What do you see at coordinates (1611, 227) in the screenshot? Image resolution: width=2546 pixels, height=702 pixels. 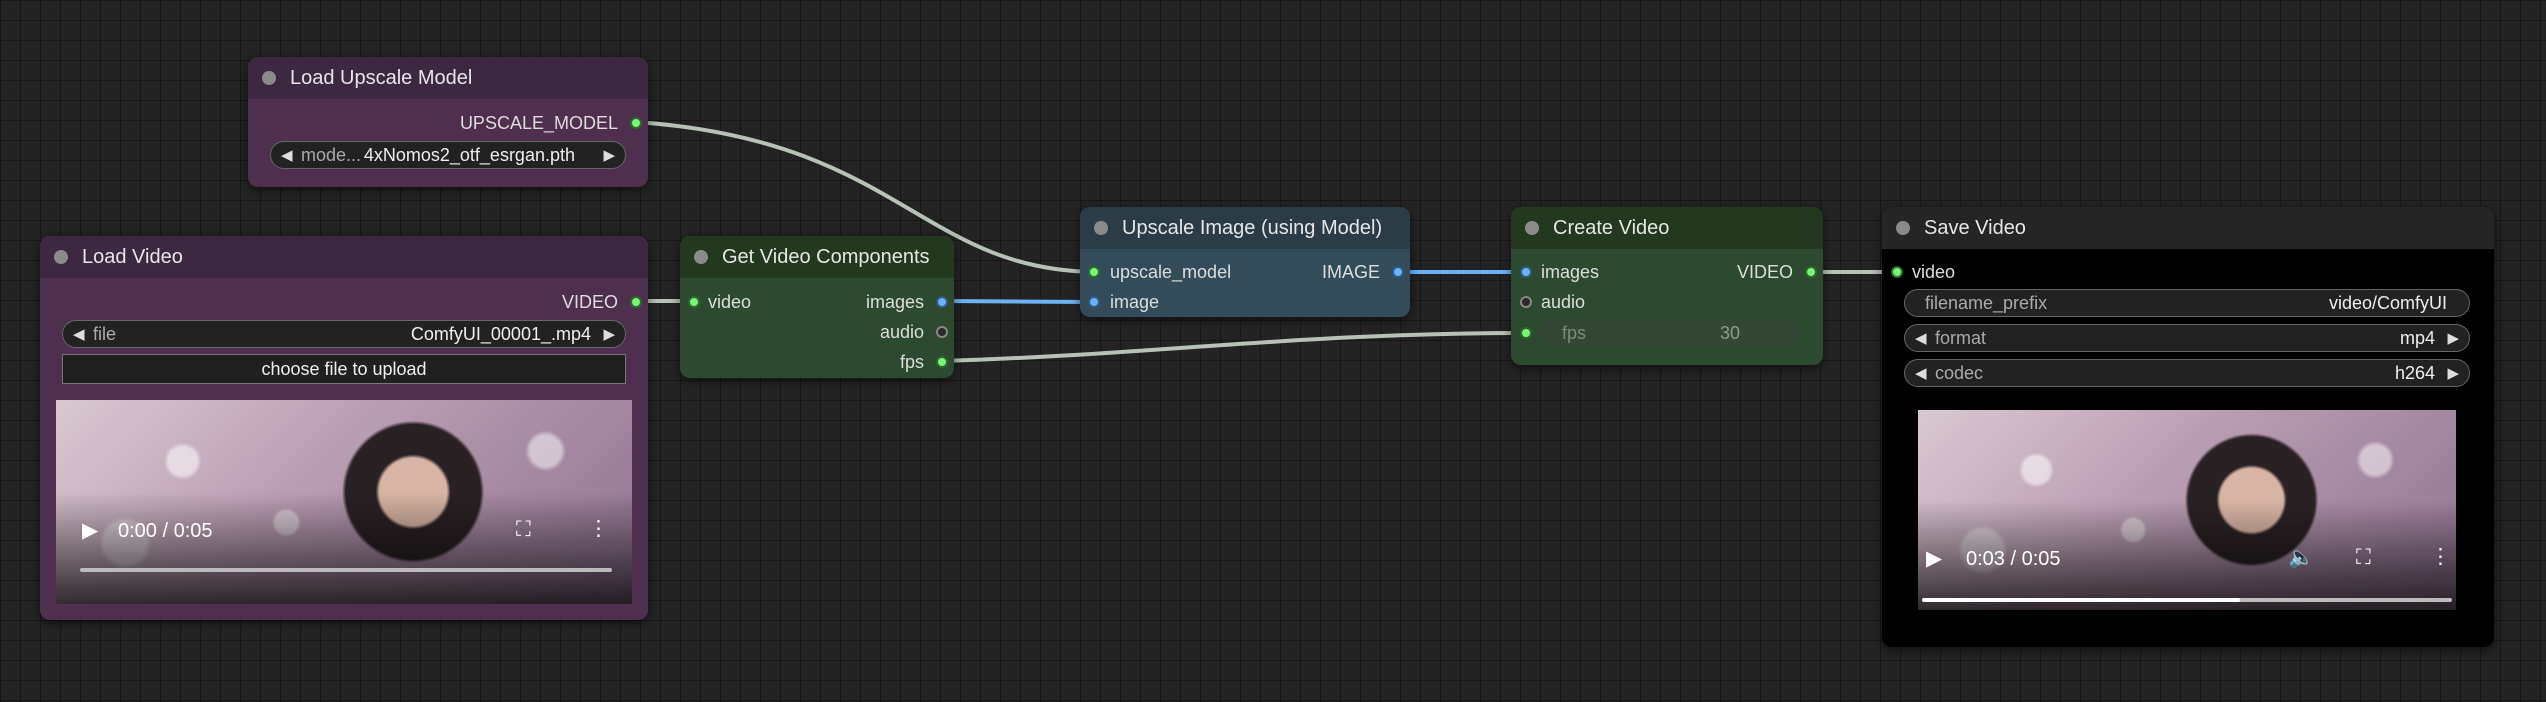 I see `node-title-text: Create Video` at bounding box center [1611, 227].